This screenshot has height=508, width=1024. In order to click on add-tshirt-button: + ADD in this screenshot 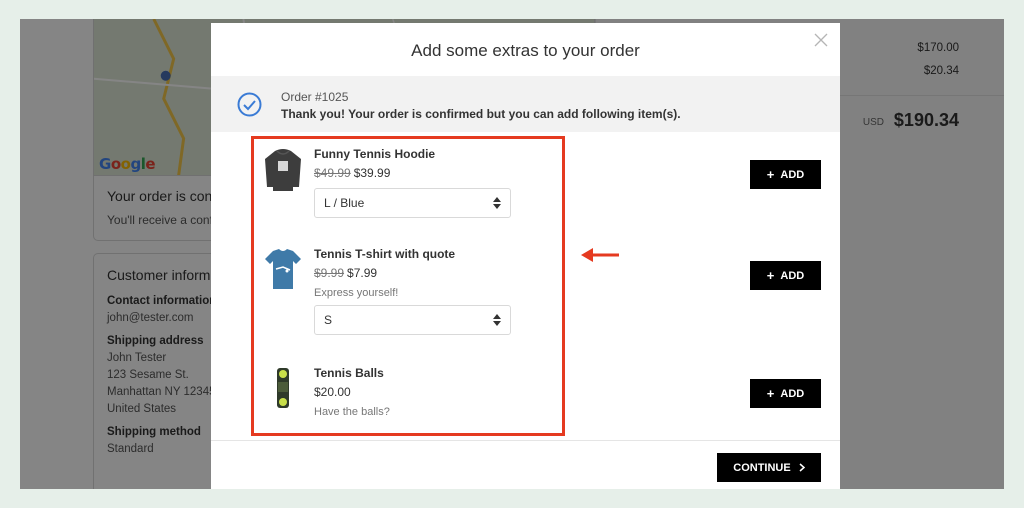, I will do `click(785, 275)`.